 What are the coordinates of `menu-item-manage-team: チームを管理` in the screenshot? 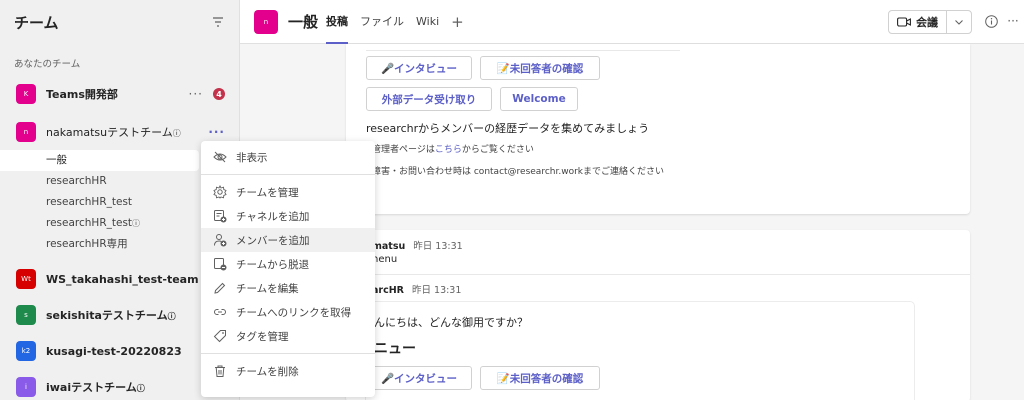 It's located at (288, 192).